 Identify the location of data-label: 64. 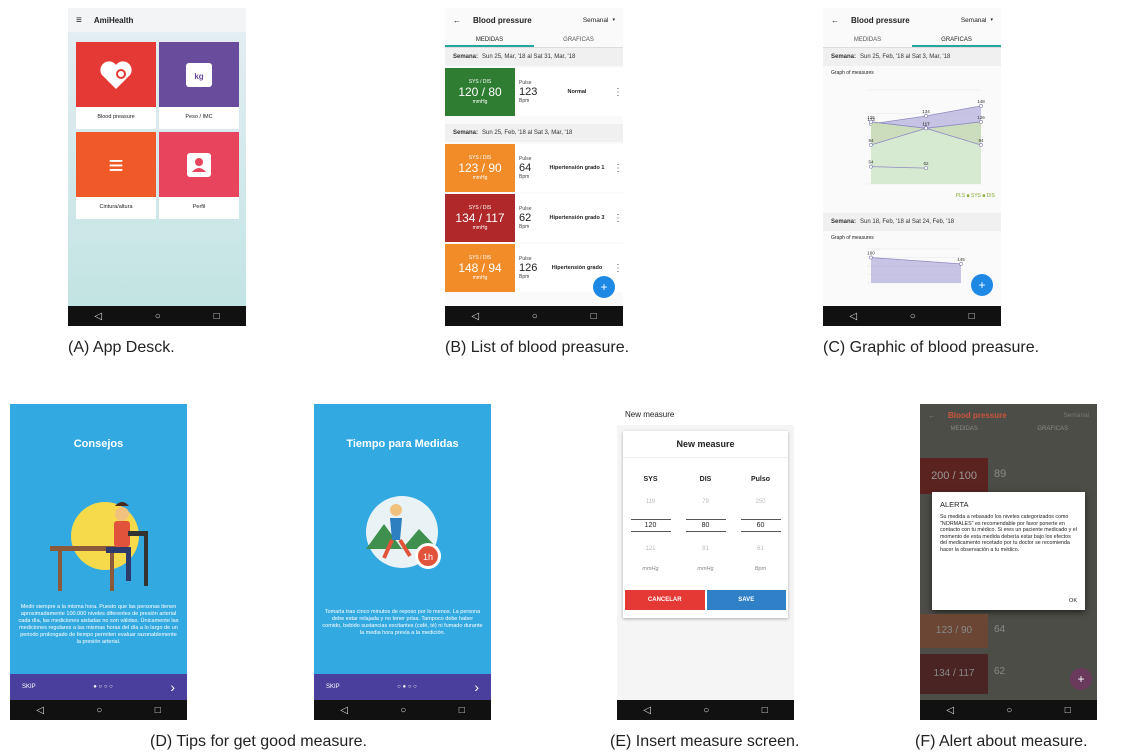
(871, 162).